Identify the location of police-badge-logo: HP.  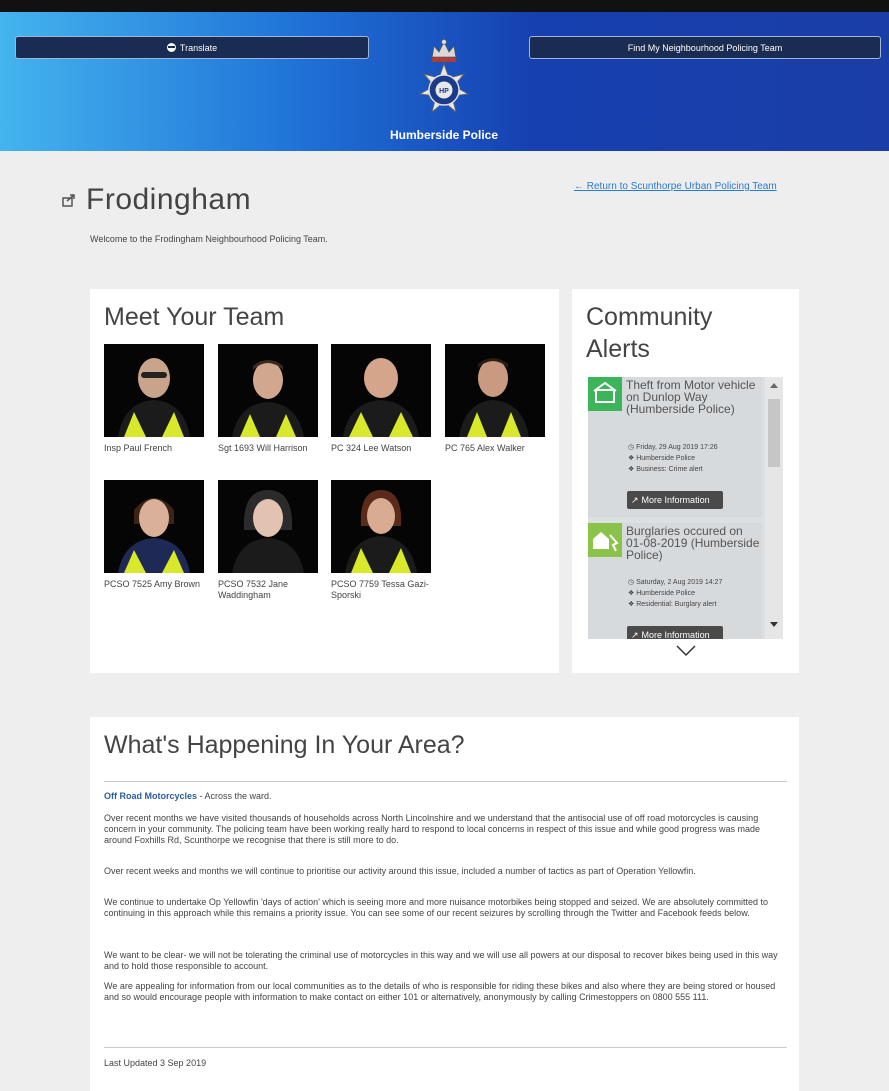
(444, 81).